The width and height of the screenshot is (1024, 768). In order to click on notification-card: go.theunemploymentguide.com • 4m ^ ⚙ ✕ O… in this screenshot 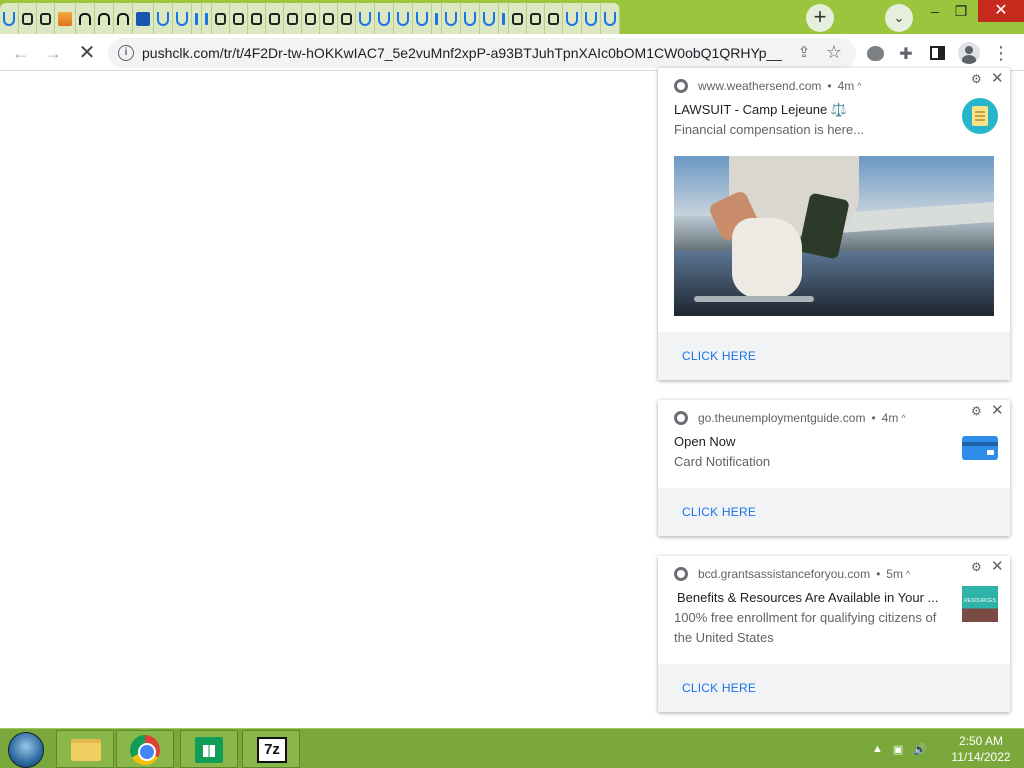, I will do `click(834, 468)`.